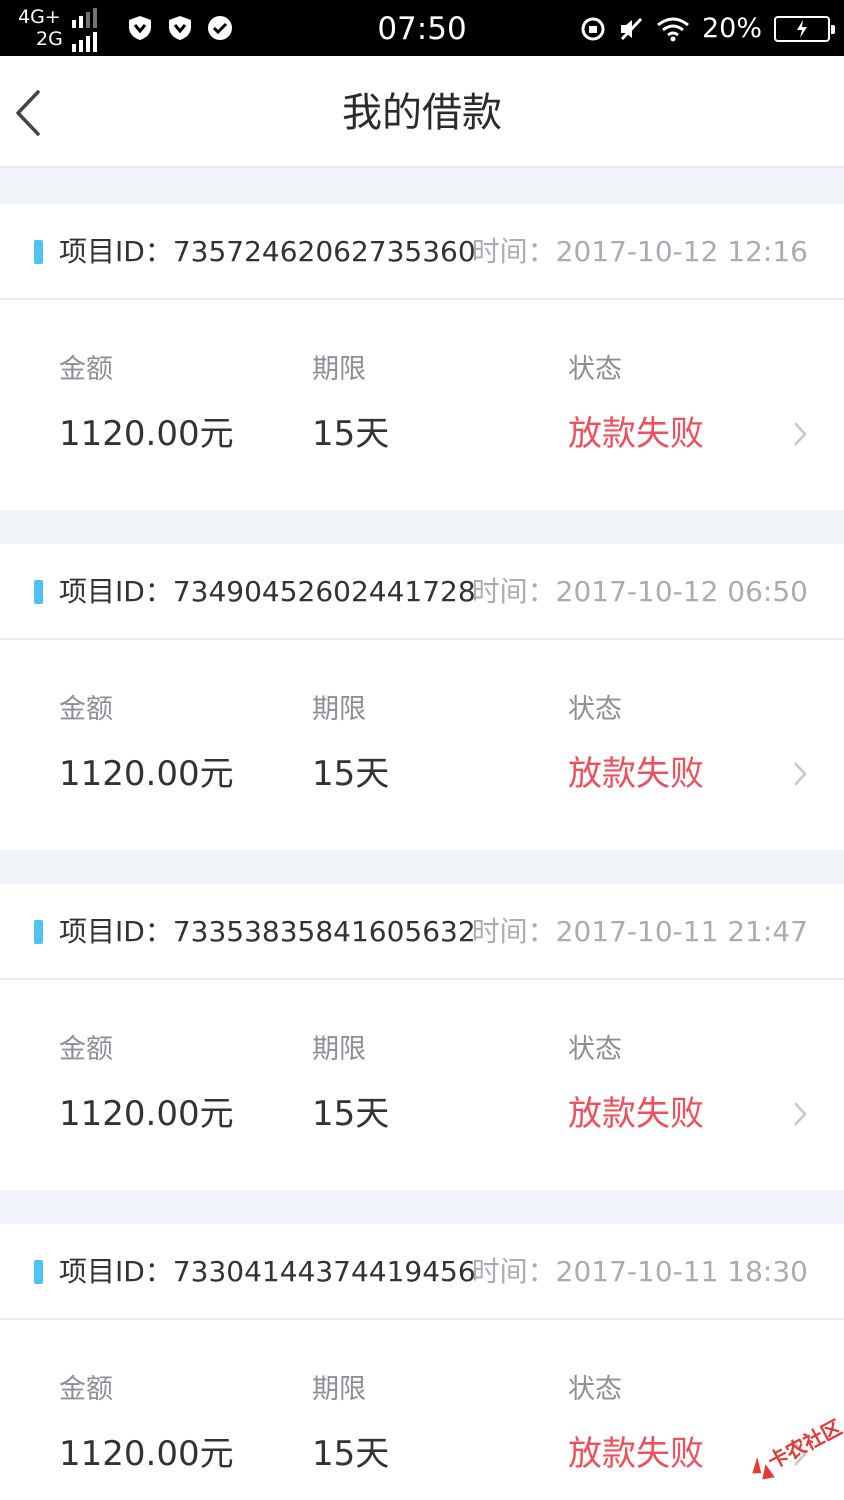 The image size is (844, 1500). Describe the element at coordinates (804, 1444) in the screenshot. I see `watermark-text: 卡农社区` at that location.